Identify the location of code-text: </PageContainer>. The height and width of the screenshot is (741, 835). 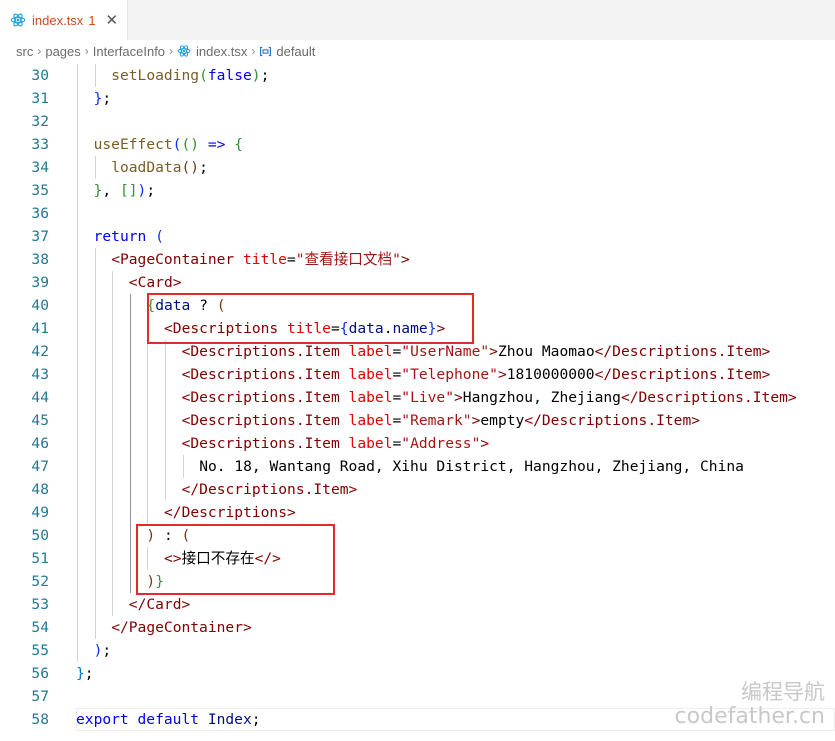
(181, 627).